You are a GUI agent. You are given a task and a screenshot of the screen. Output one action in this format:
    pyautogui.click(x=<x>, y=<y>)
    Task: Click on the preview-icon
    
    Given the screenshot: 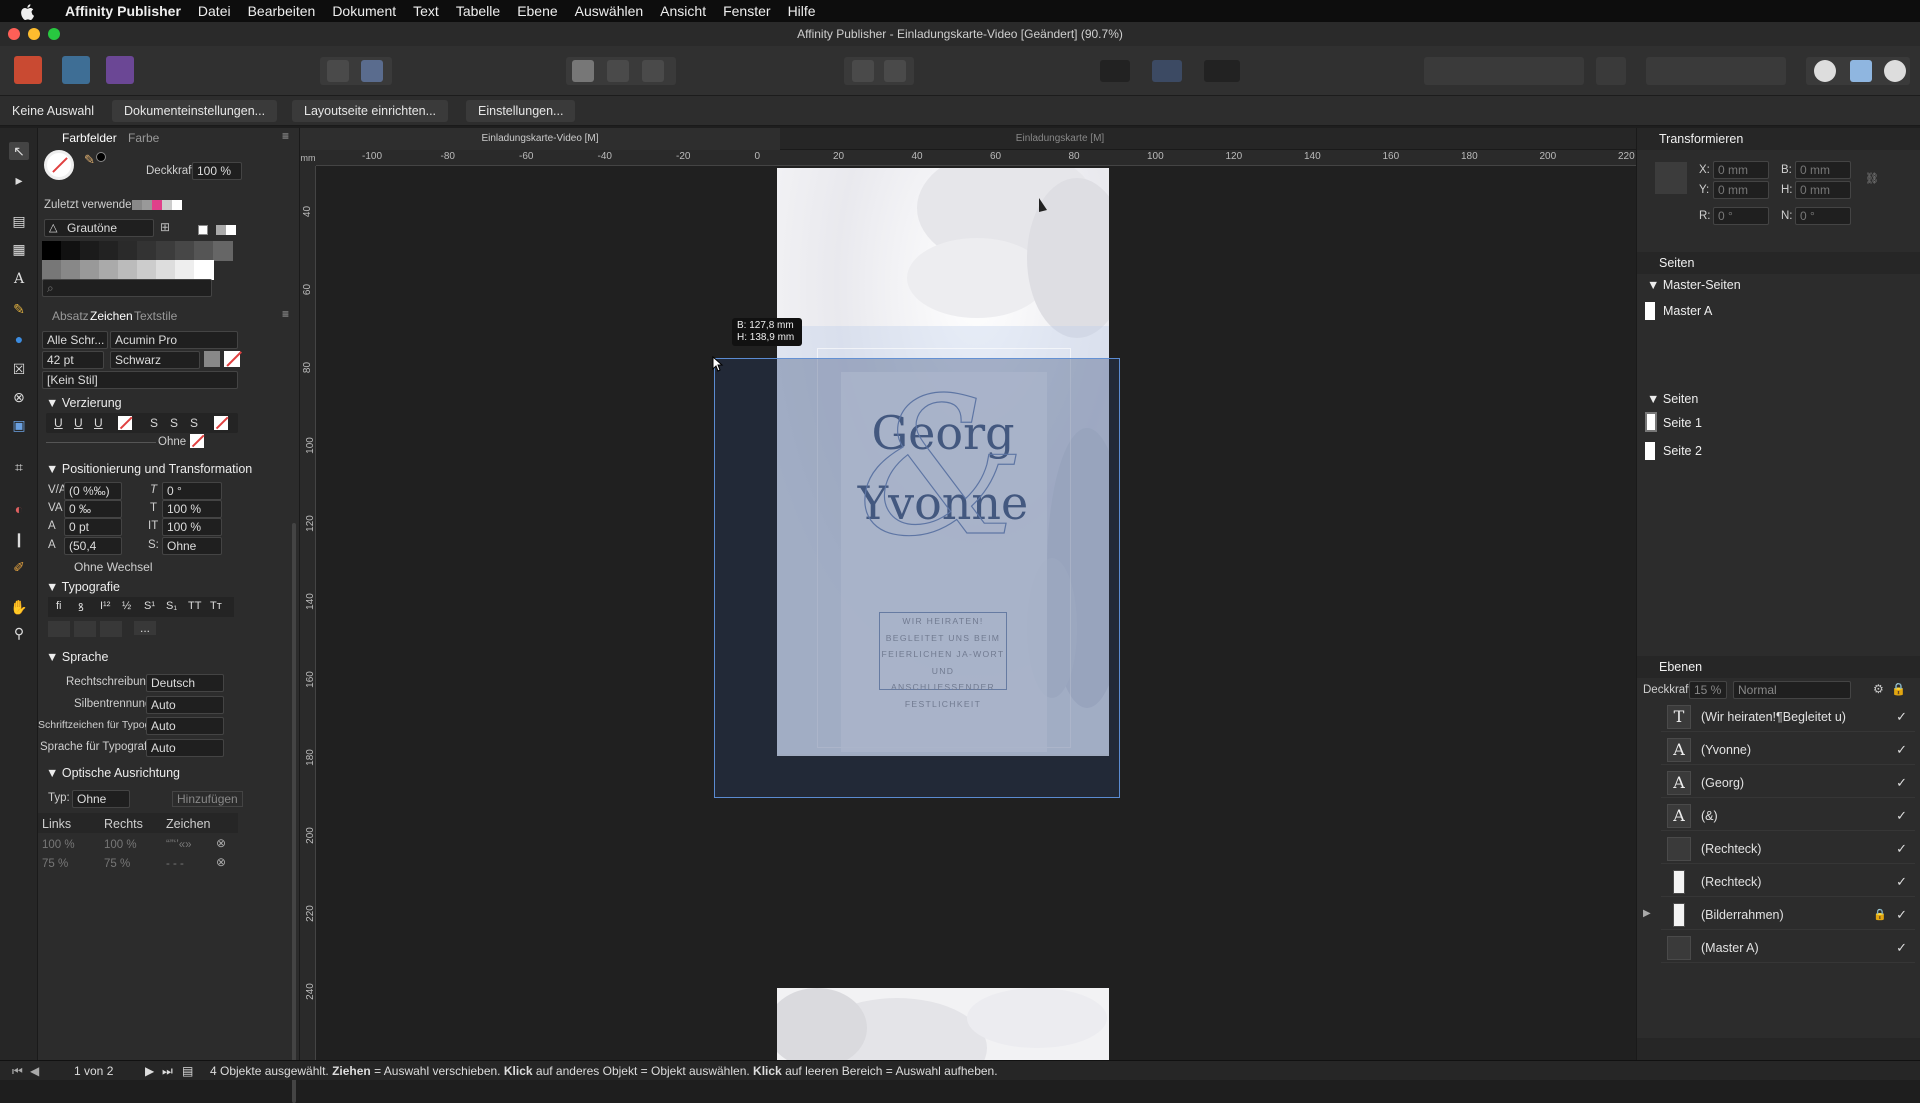 What is the action you would take?
    pyautogui.click(x=372, y=71)
    